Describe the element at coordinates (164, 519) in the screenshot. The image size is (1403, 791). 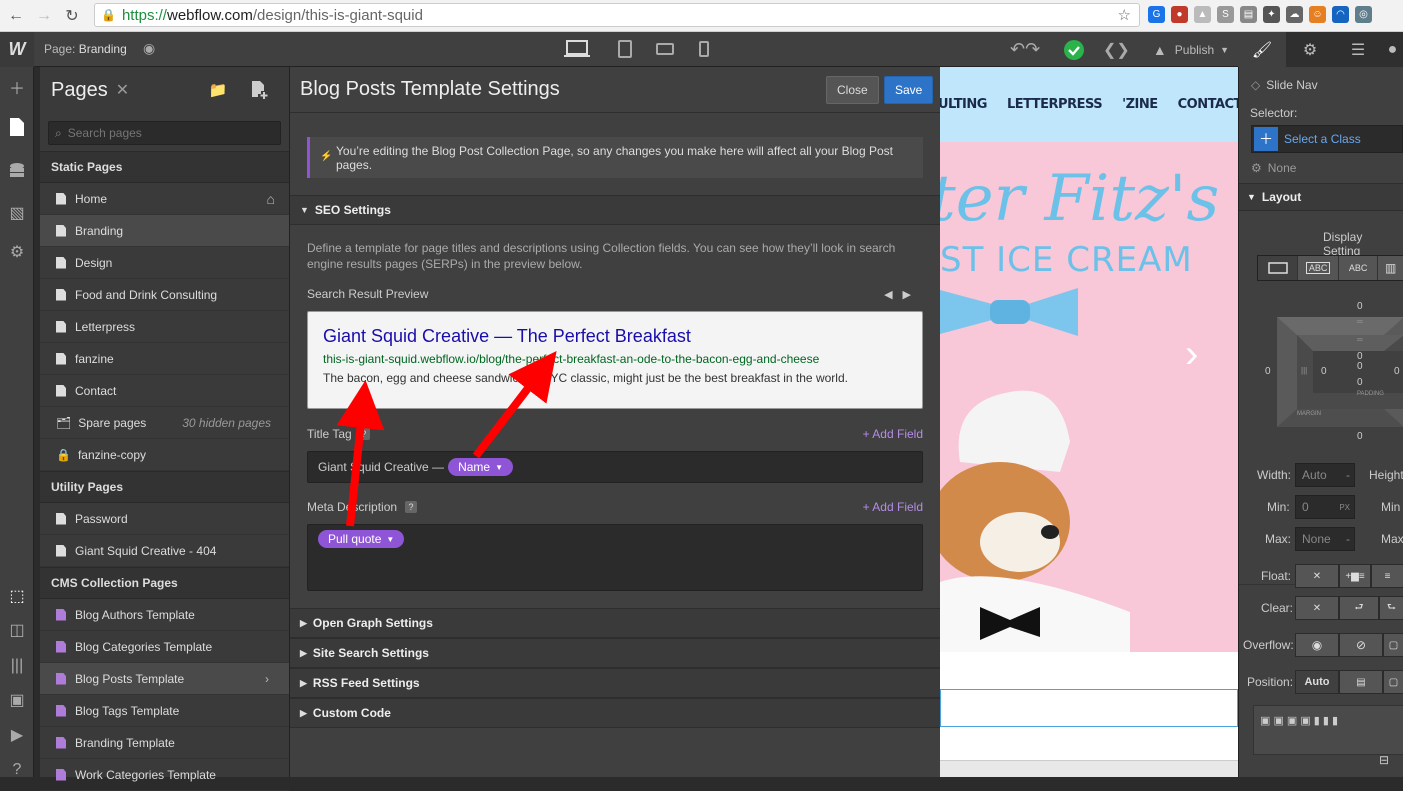
I see `page-row-password: Password` at that location.